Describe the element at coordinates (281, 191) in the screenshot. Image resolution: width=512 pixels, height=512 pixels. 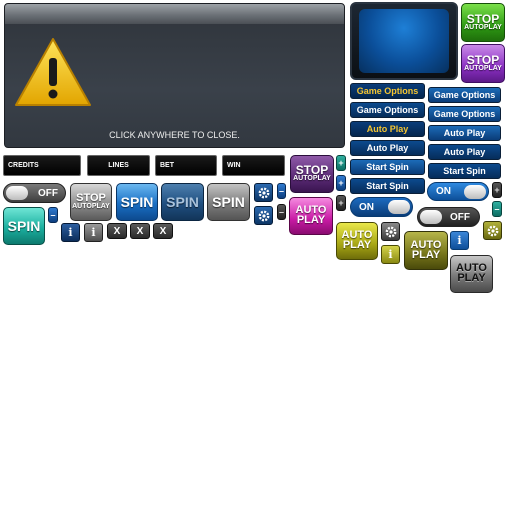
I see `decrease-button-blue: –` at that location.